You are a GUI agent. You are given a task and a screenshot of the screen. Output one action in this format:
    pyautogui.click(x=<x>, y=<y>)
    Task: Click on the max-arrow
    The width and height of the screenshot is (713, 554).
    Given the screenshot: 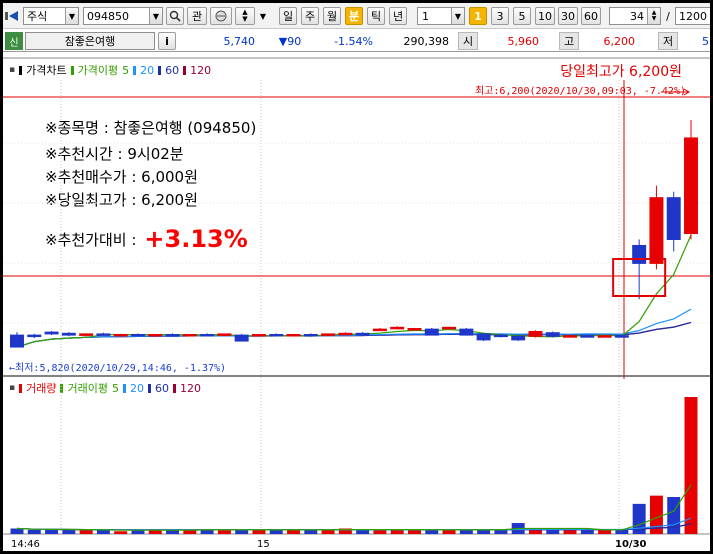 What is the action you would take?
    pyautogui.click(x=675, y=92)
    